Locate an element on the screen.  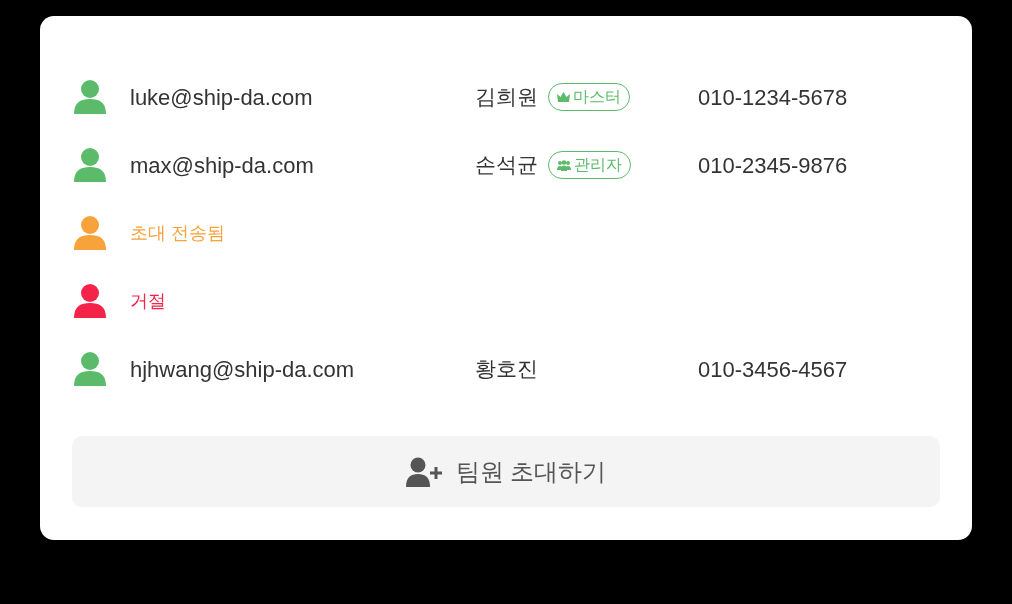
invite-button: 팀원 초대하기 is located at coordinates (506, 471).